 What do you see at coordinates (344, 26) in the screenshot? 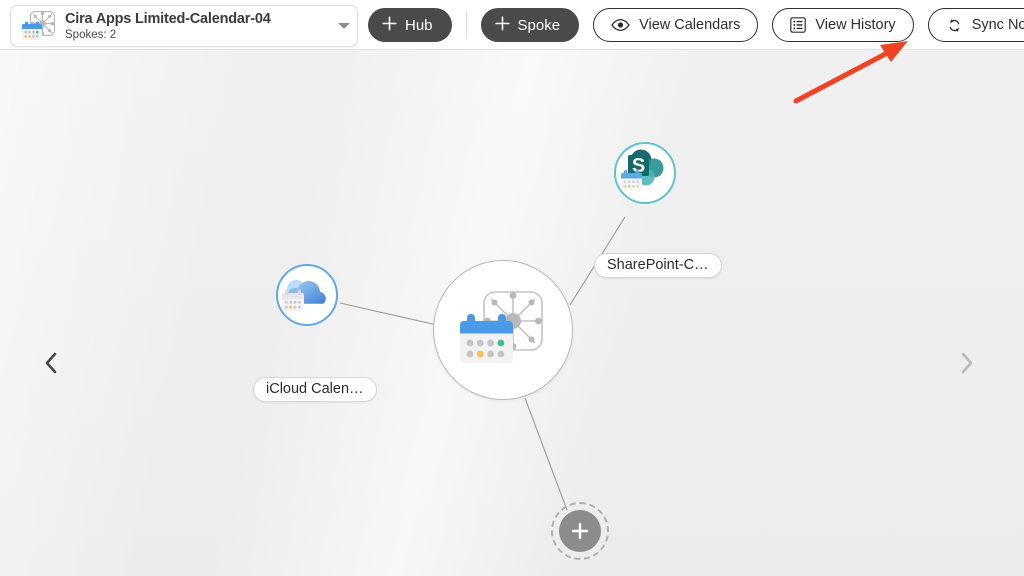
I see `caret-down-icon` at bounding box center [344, 26].